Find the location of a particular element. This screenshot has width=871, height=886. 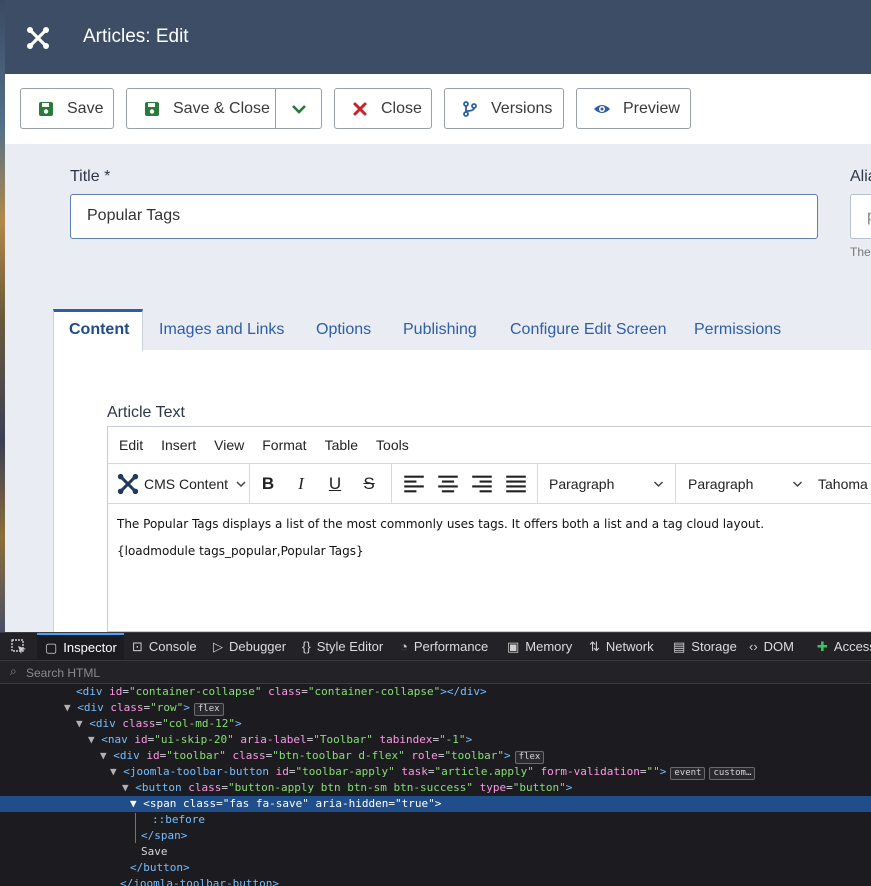

alias-input: p is located at coordinates (860, 216).